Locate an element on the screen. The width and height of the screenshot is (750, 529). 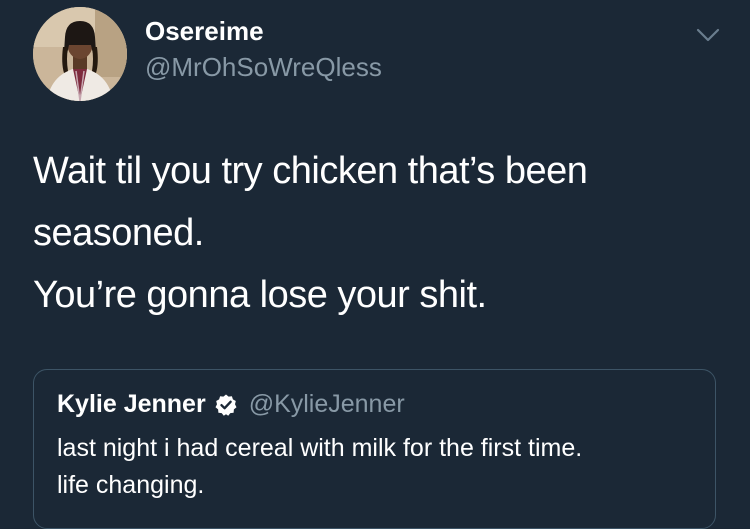
quoted-tweet-header: Kylie Jenner @KylieJenner is located at coordinates (231, 404).